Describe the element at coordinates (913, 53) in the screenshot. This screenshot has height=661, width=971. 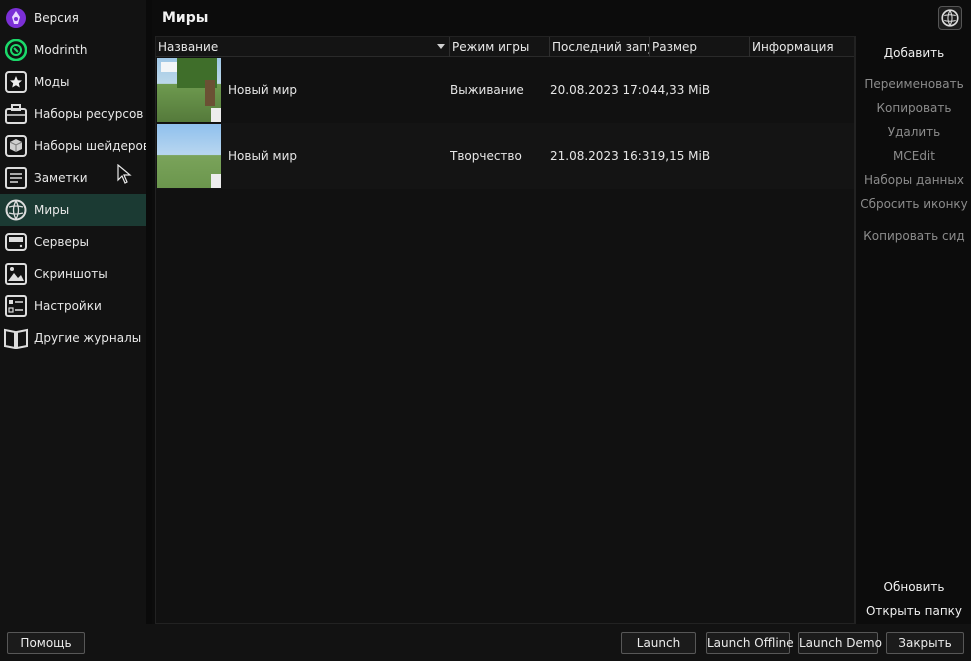
I see `add-button: Добавить` at that location.